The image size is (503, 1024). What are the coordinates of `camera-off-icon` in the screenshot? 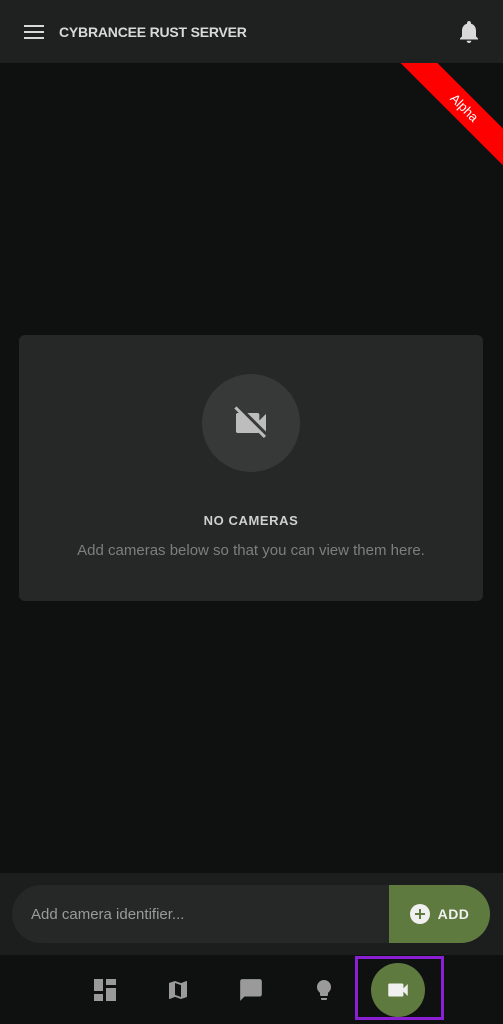 It's located at (250, 422).